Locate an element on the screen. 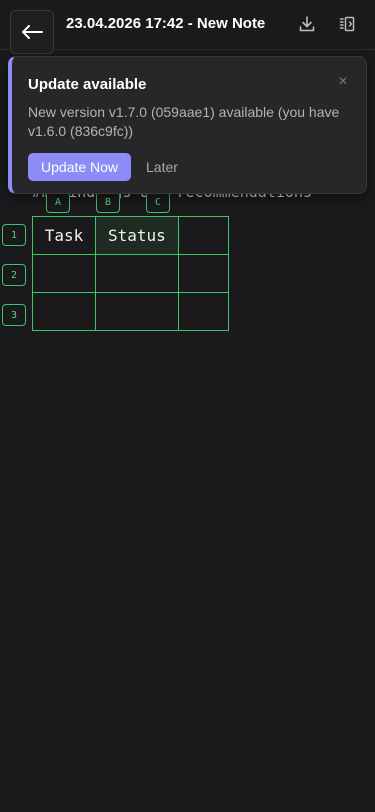  arrow-left-icon is located at coordinates (32, 32).